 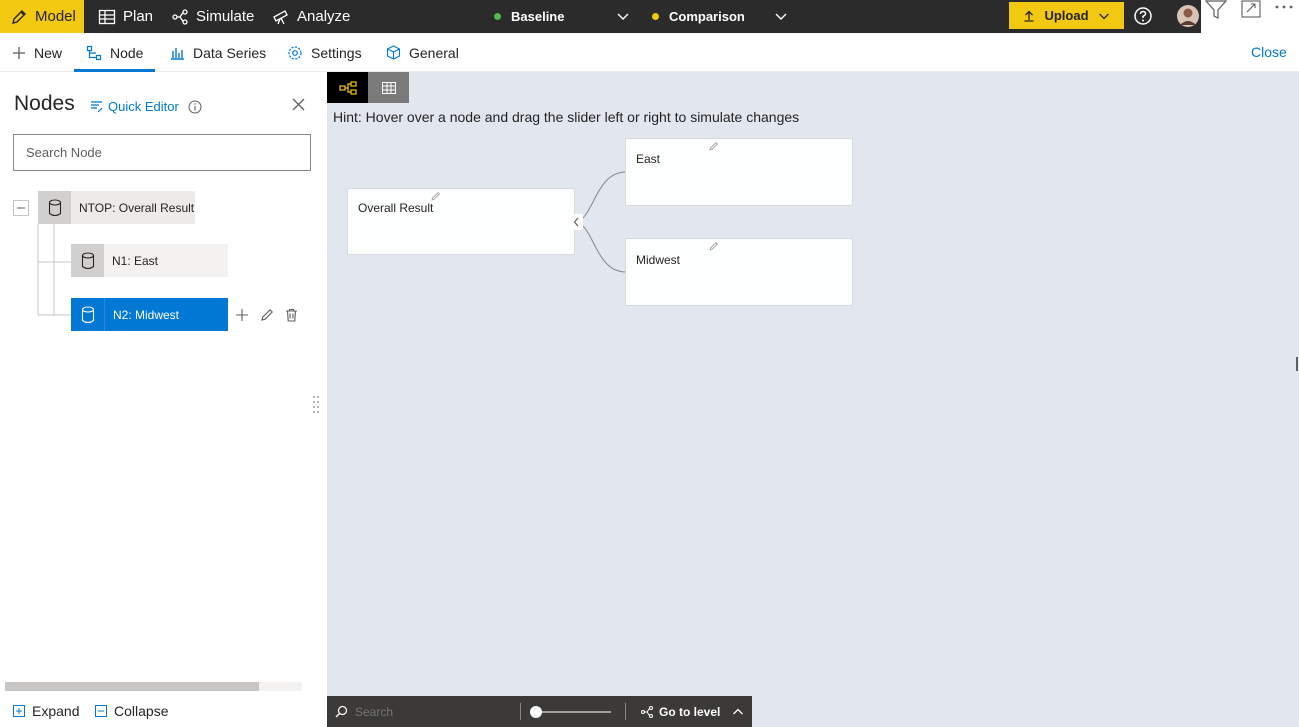 I want to click on telescope-icon, so click(x=281, y=17).